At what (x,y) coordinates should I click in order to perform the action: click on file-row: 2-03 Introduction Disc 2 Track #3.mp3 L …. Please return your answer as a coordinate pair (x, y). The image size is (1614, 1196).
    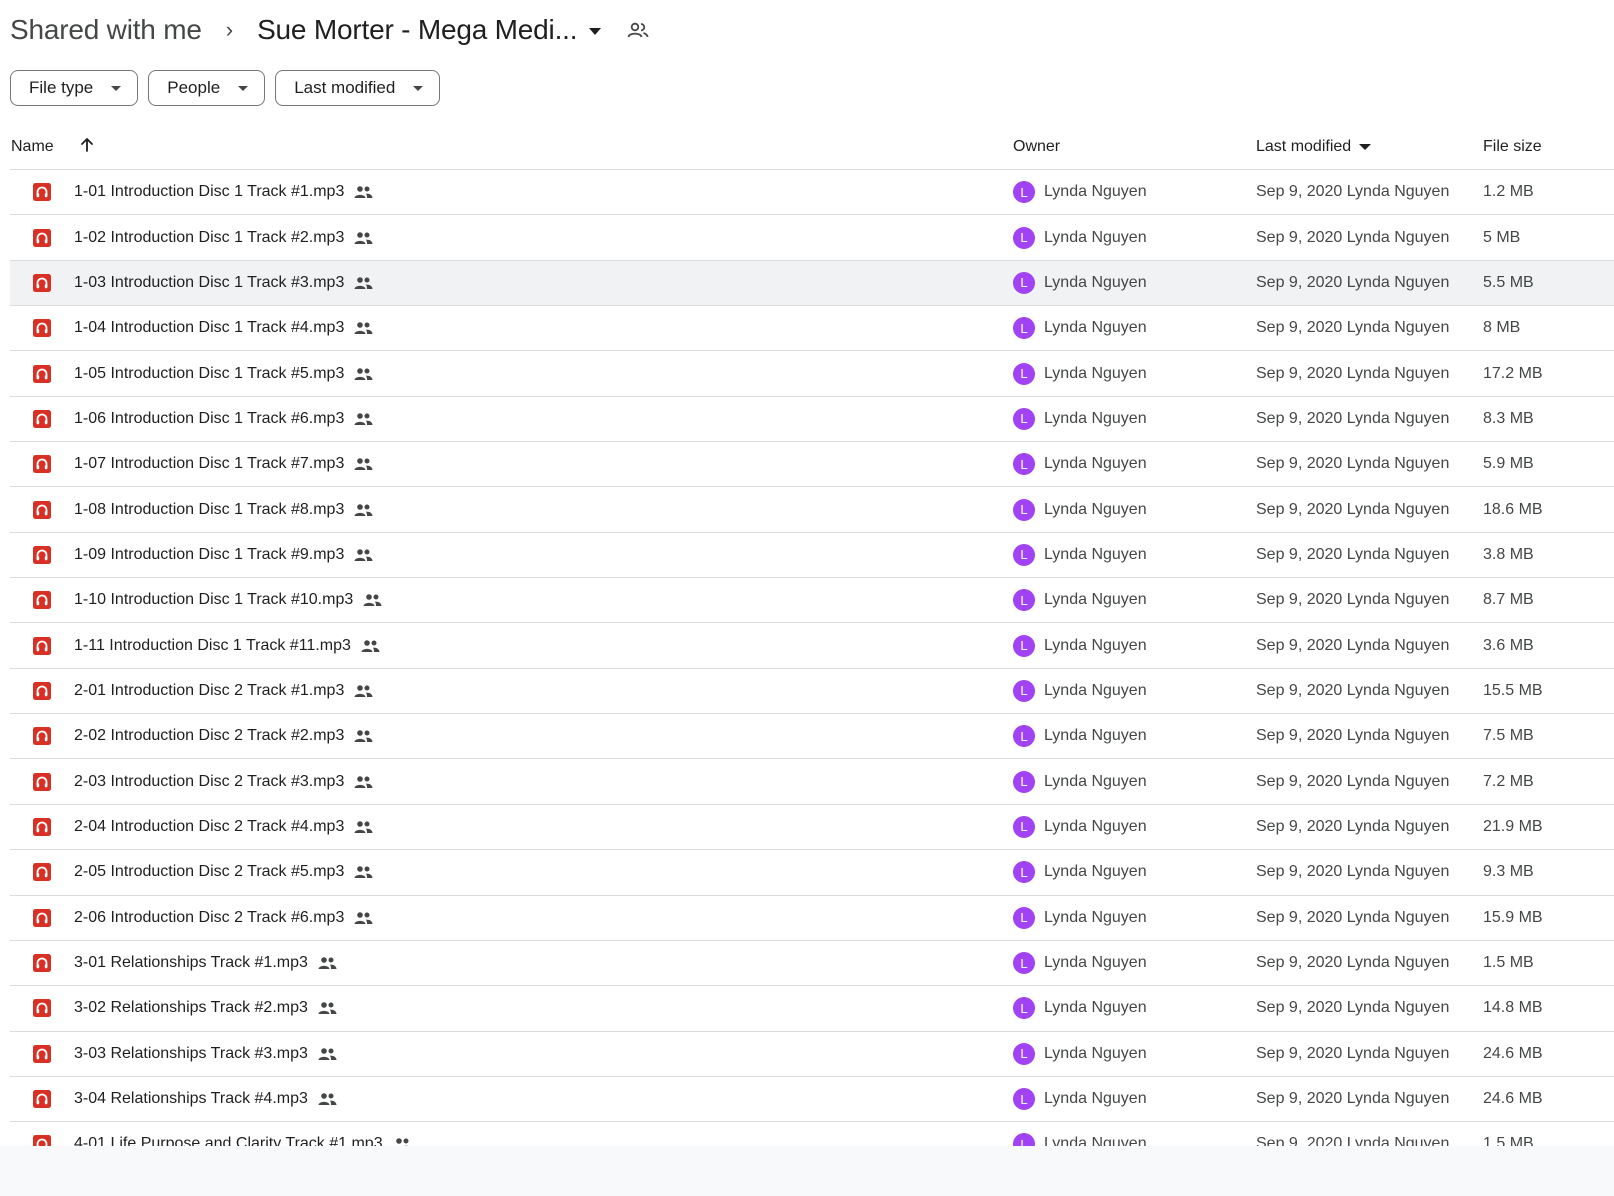
    Looking at the image, I should click on (812, 782).